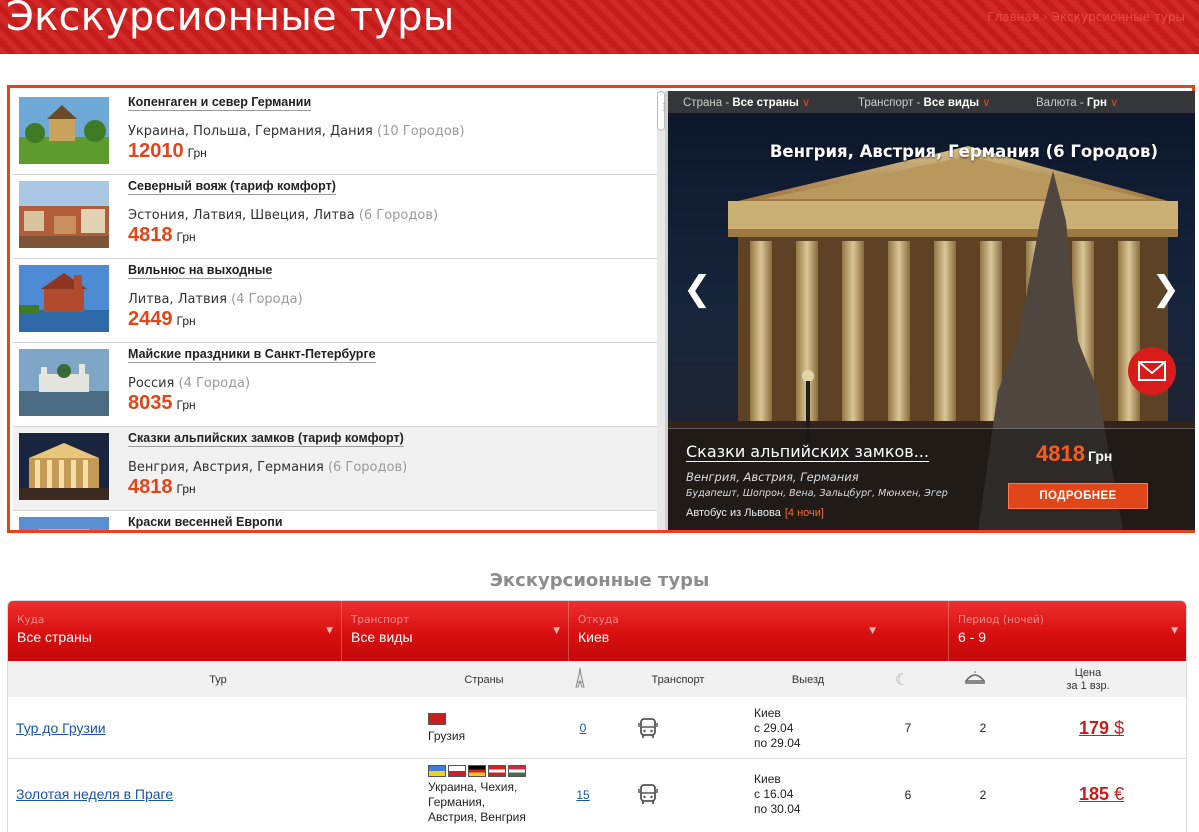 The image size is (1199, 832). I want to click on bus-icon, so click(648, 728).